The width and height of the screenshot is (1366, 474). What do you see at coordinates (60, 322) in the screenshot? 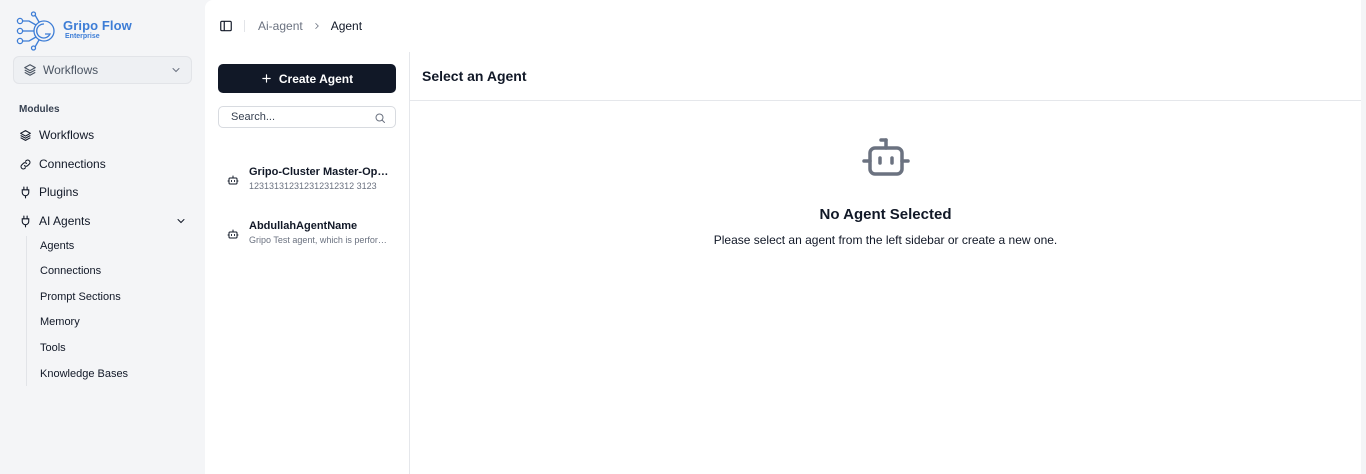
I see `subnav-item-memory: Memory` at bounding box center [60, 322].